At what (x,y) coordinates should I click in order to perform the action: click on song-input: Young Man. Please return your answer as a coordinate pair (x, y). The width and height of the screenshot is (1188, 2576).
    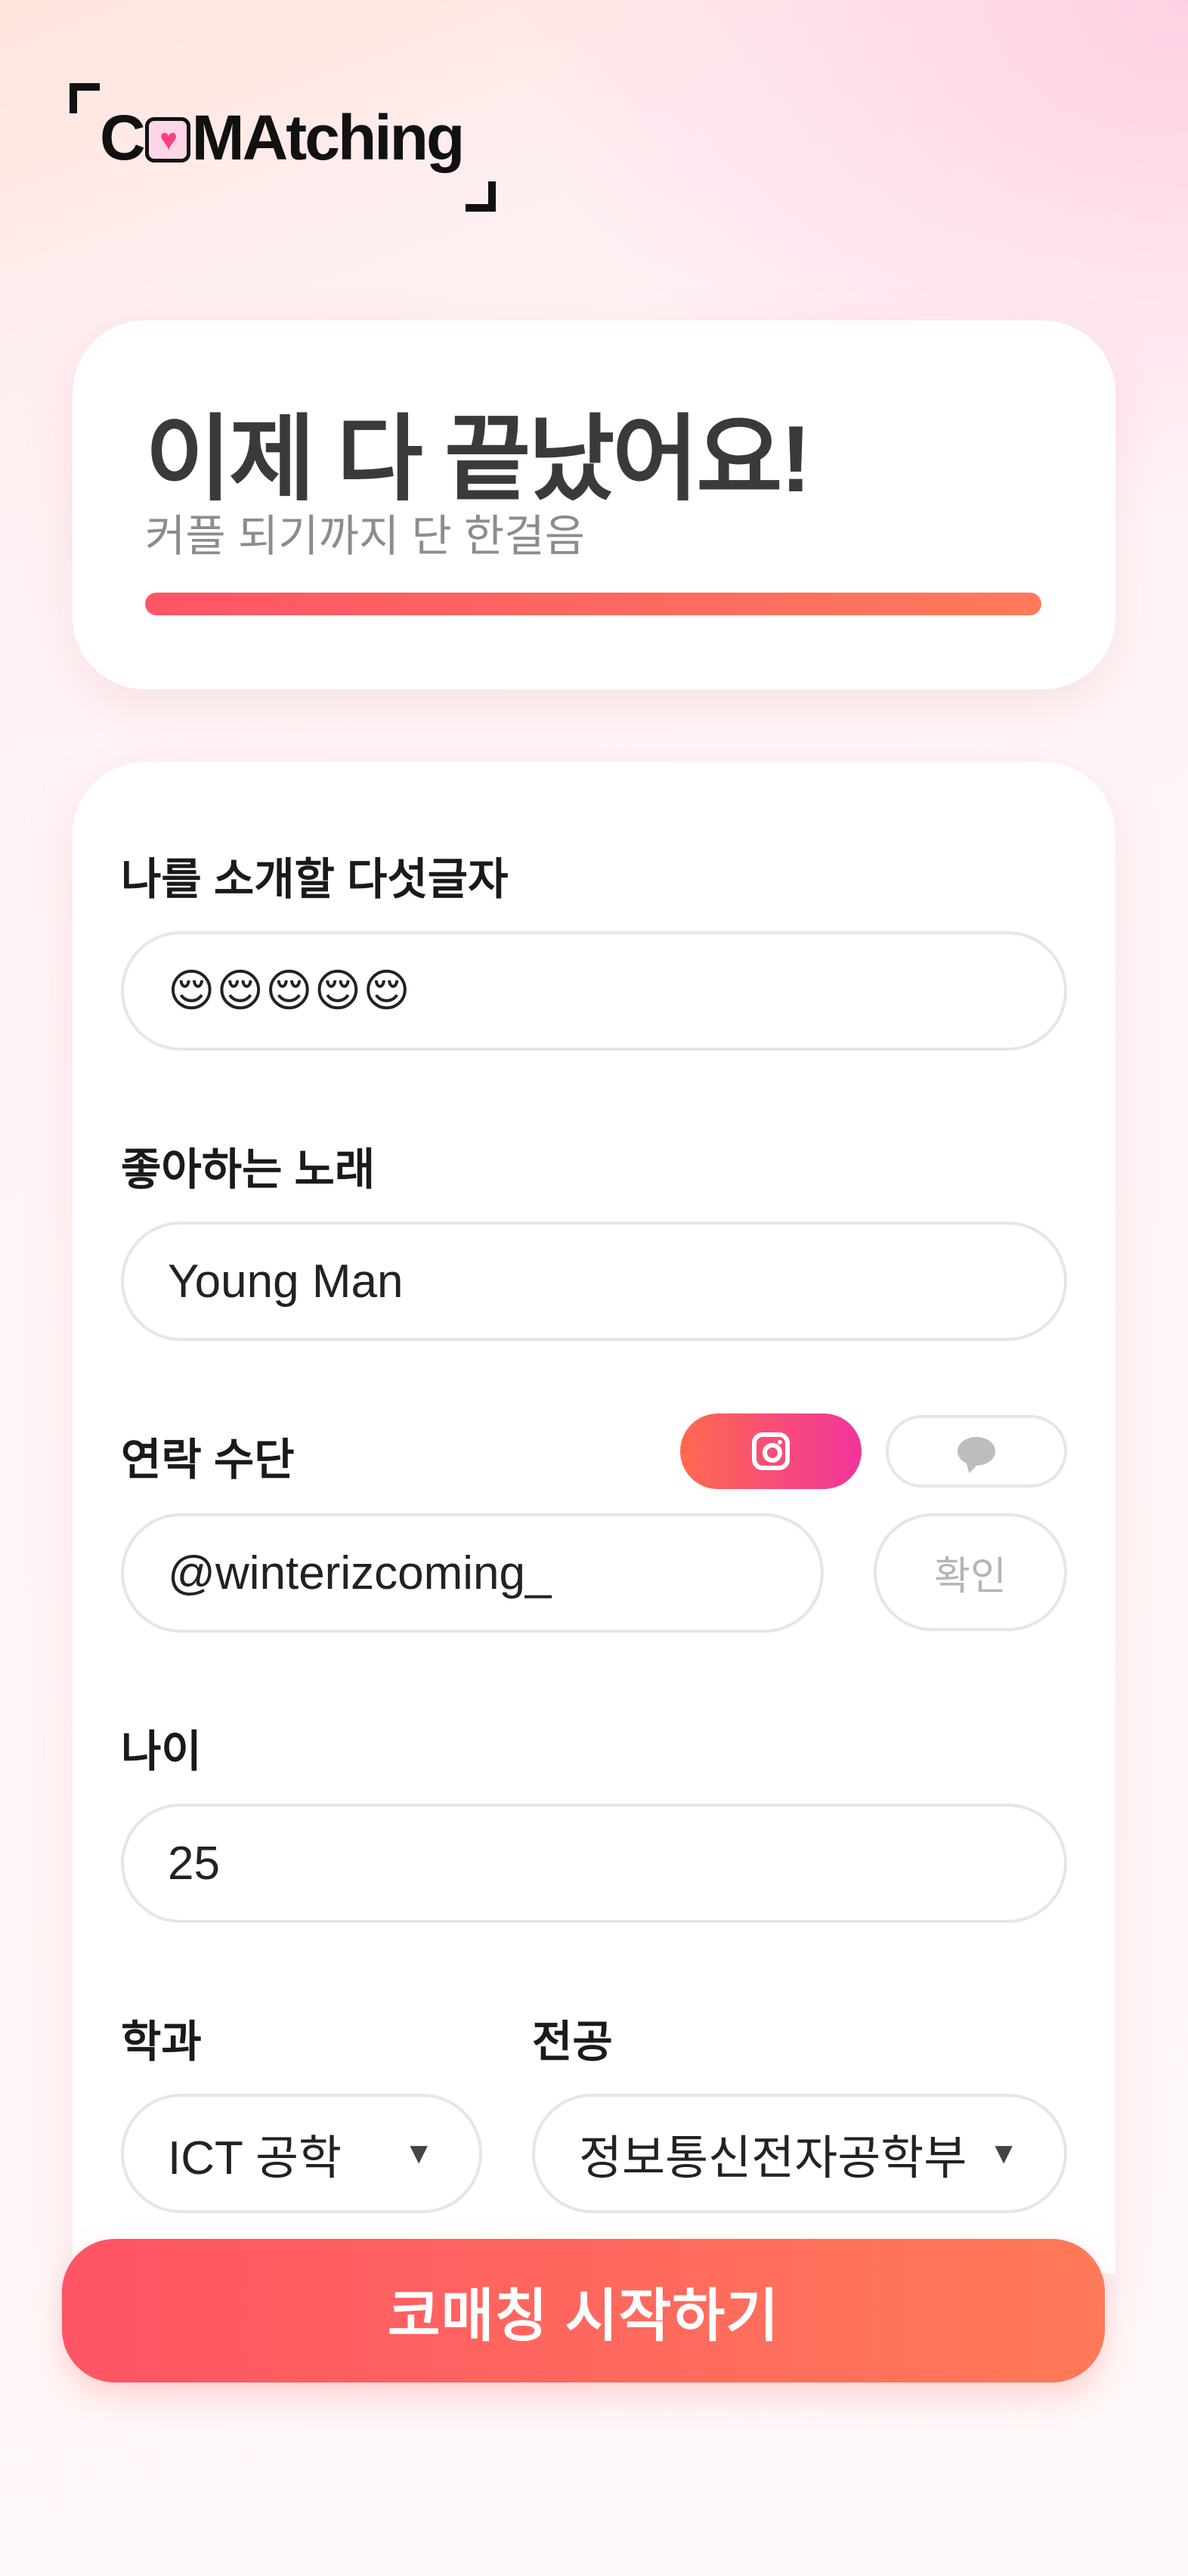
    Looking at the image, I should click on (594, 1281).